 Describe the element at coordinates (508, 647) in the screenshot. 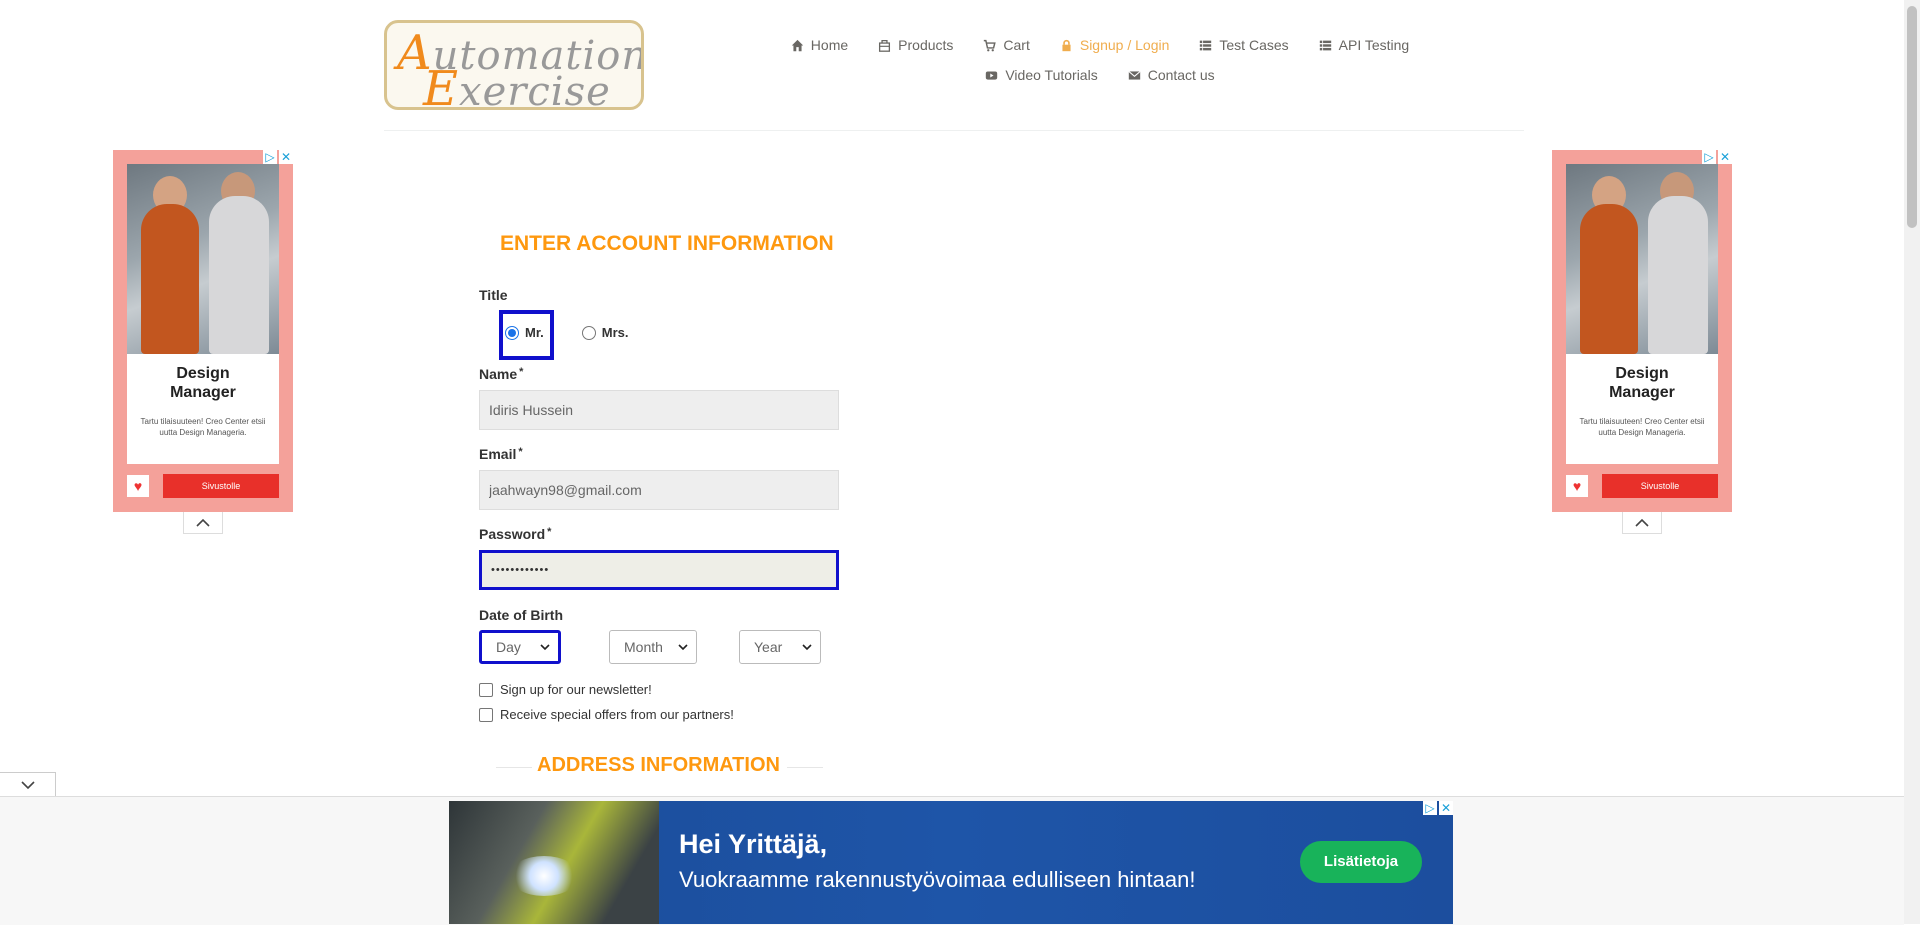

I see `dob-day-value: Day` at that location.